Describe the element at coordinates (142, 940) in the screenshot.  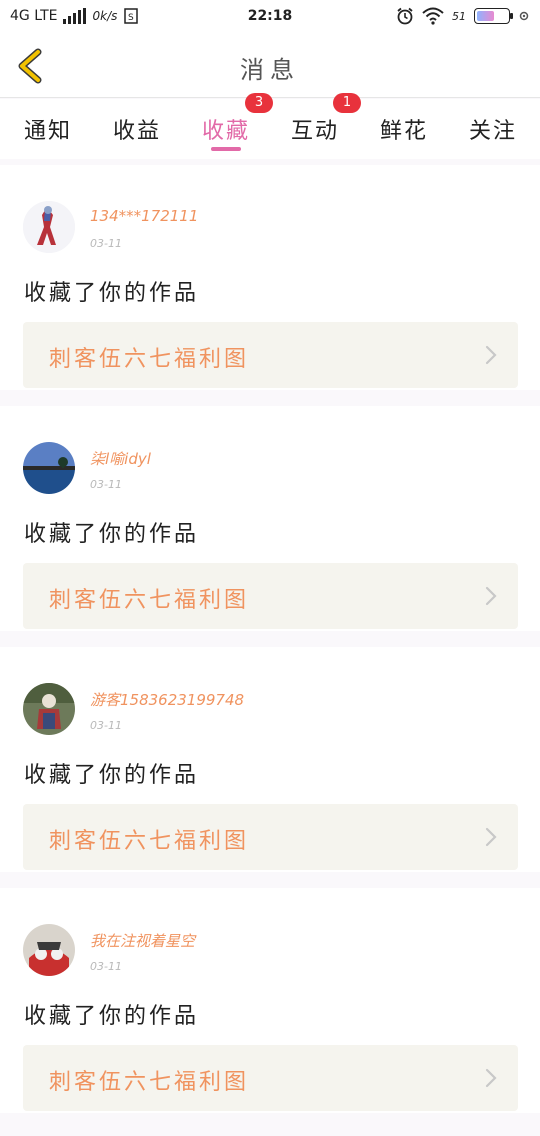
I see `username: 我在注视着星空` at that location.